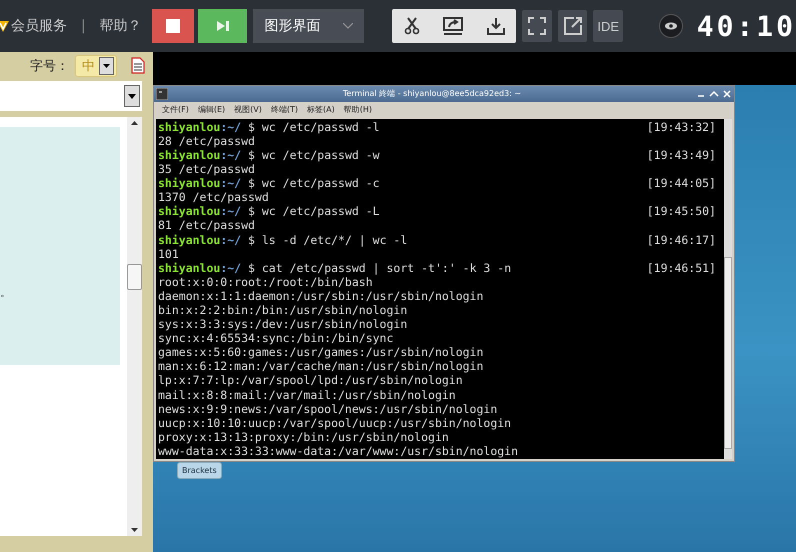  I want to click on text-fragment: 。, so click(5, 292).